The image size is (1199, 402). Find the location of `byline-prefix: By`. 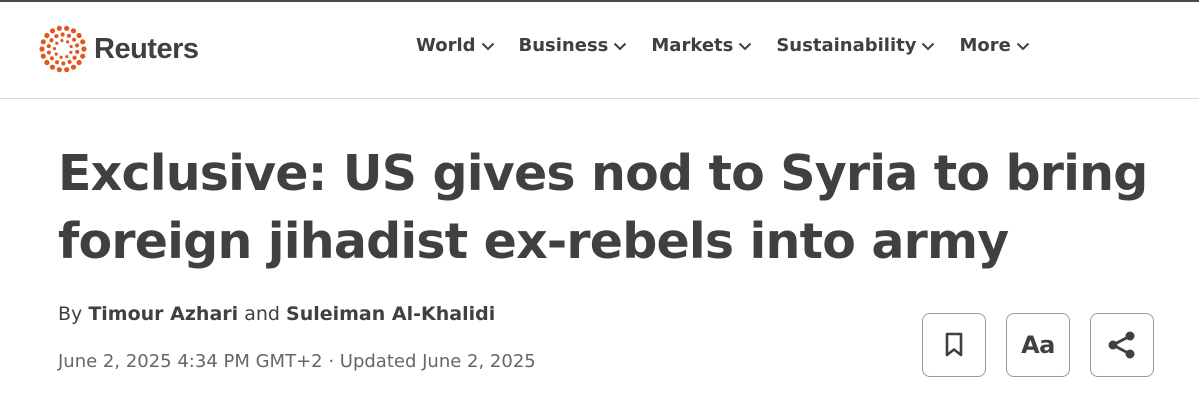

byline-prefix: By is located at coordinates (70, 314).